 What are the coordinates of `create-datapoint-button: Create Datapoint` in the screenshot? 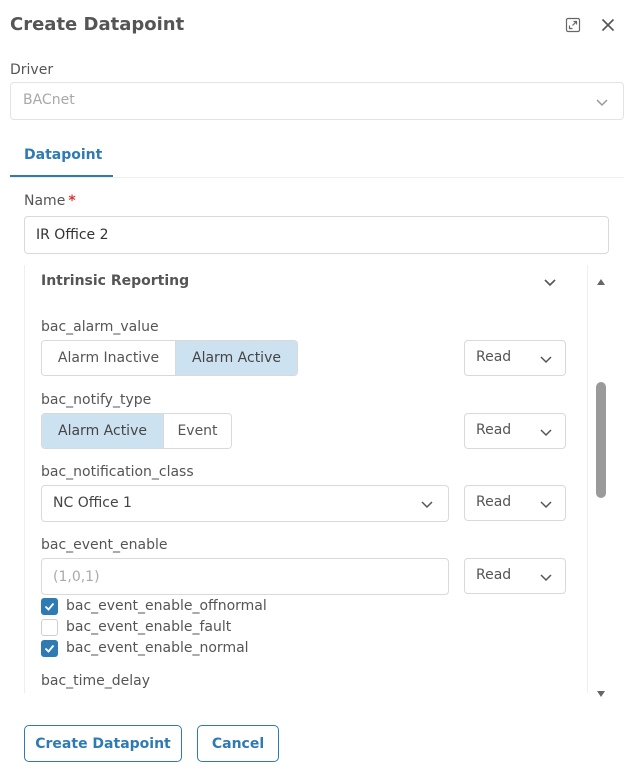 It's located at (103, 743).